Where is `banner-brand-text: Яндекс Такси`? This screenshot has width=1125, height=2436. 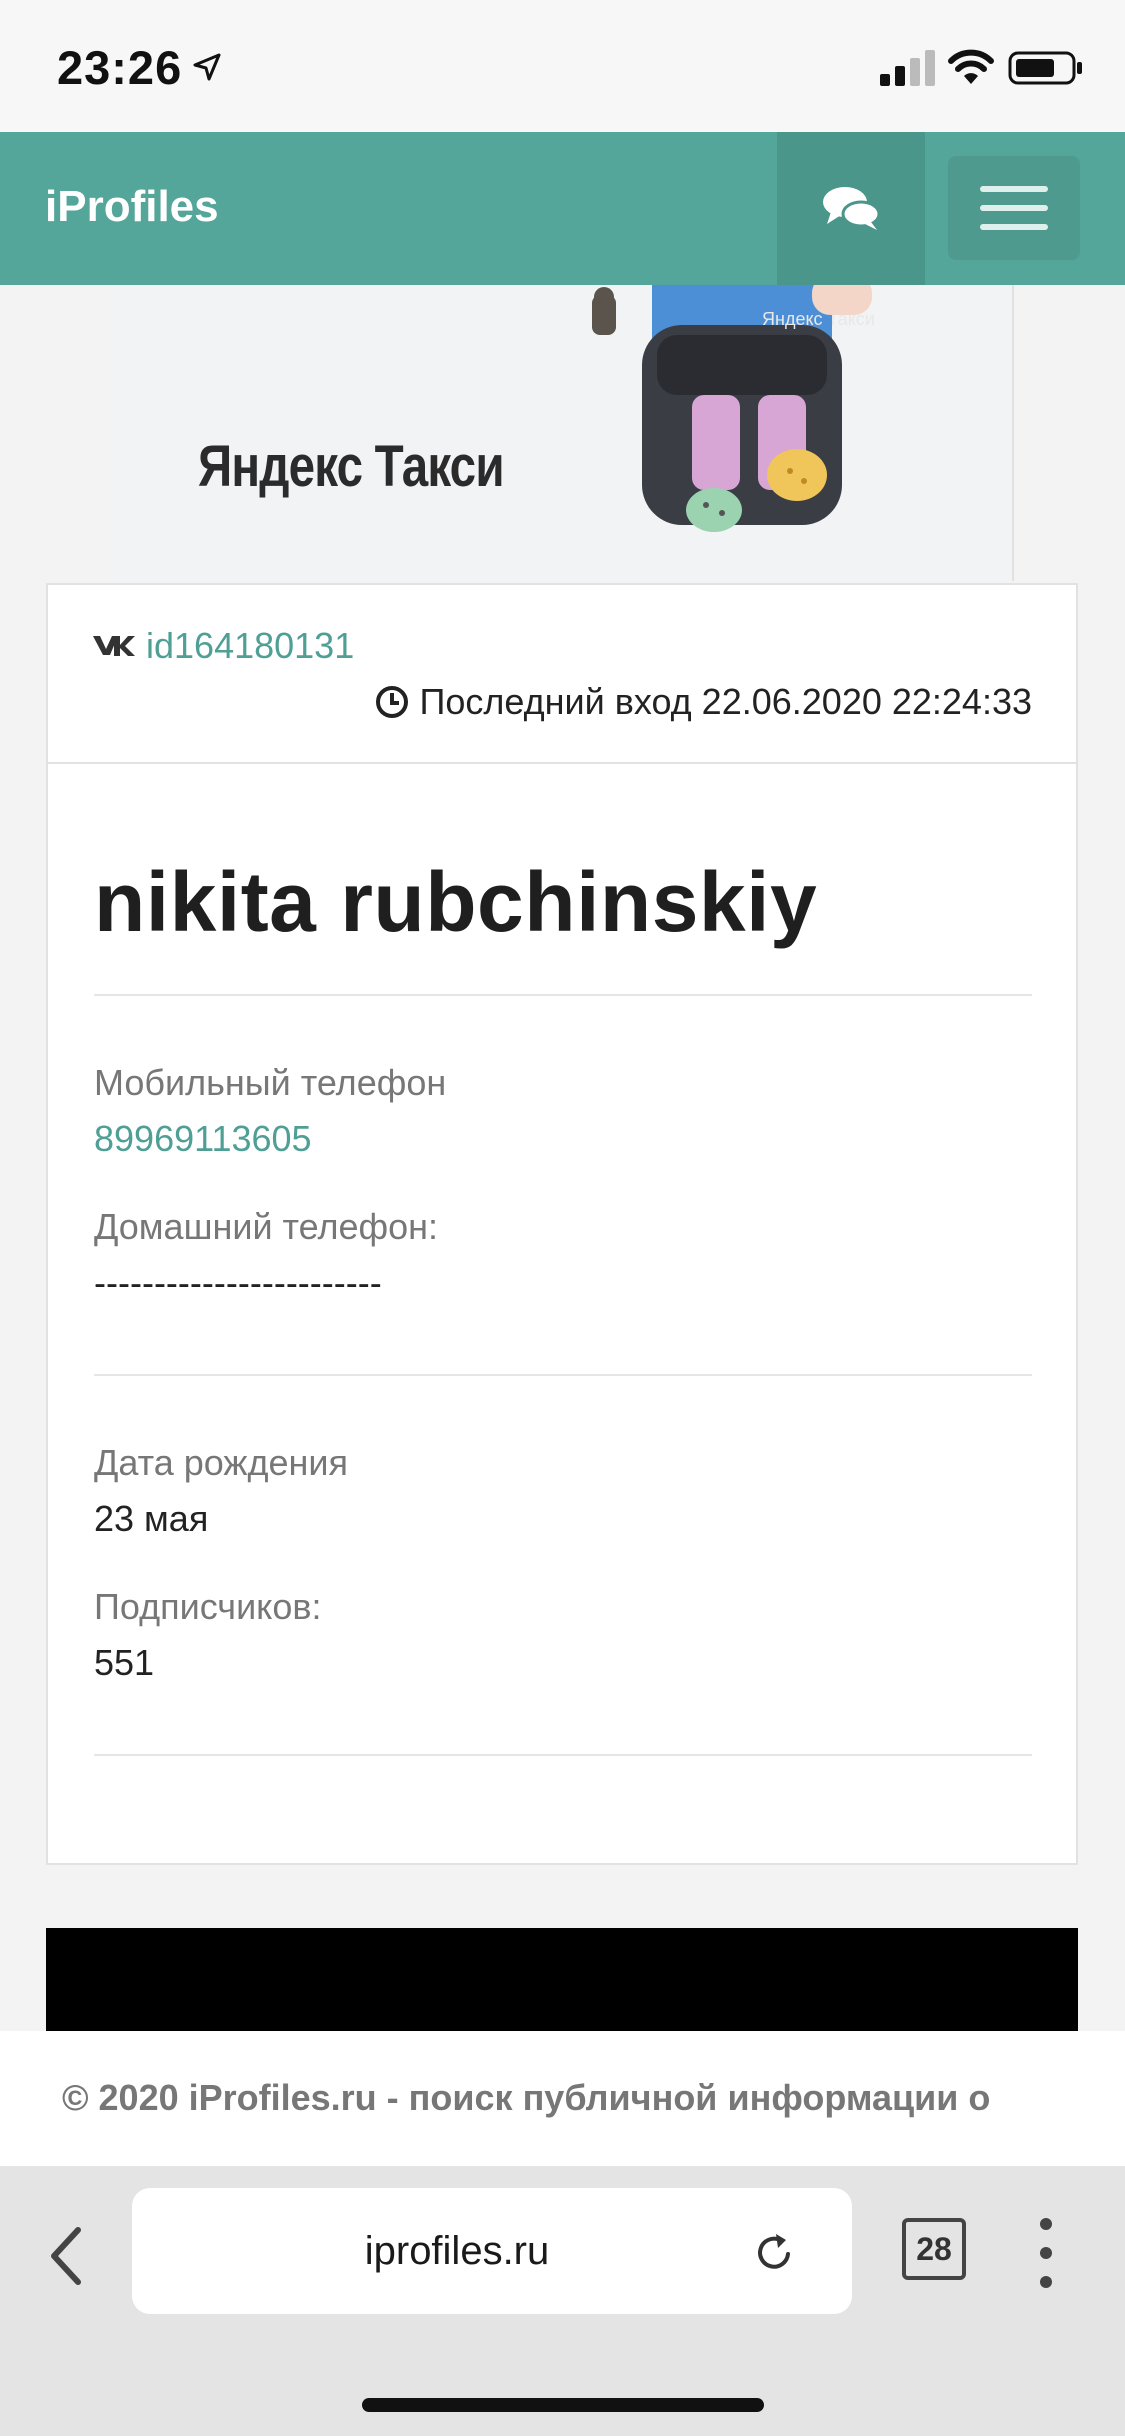 banner-brand-text: Яндекс Такси is located at coordinates (351, 466).